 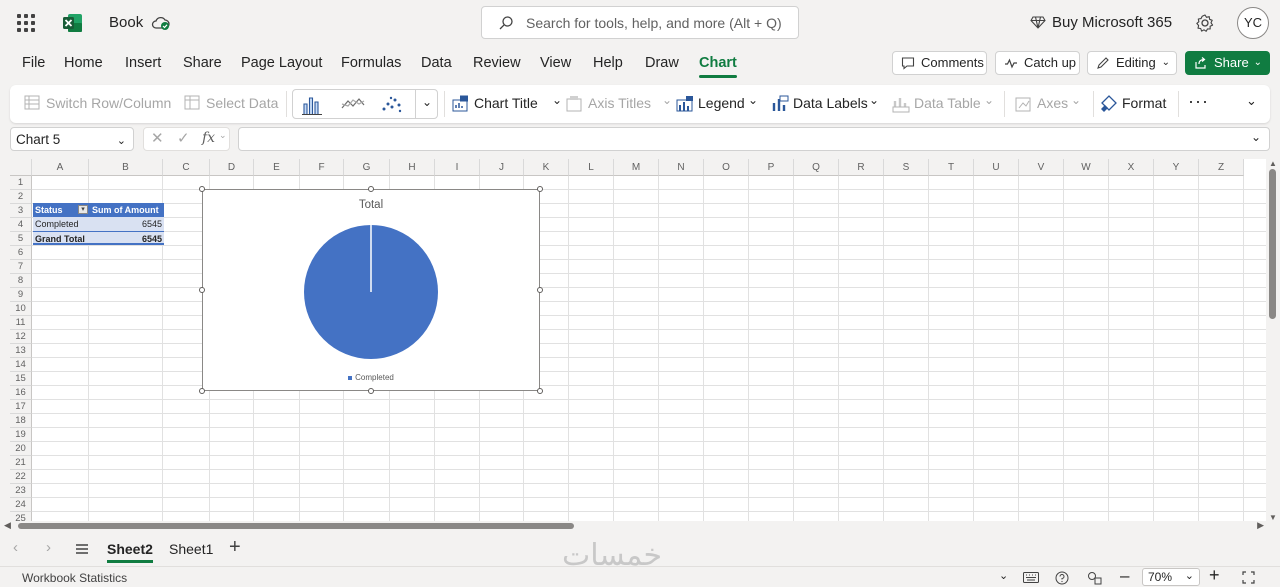 What do you see at coordinates (21, 267) in the screenshot?
I see `row-header-7: 7` at bounding box center [21, 267].